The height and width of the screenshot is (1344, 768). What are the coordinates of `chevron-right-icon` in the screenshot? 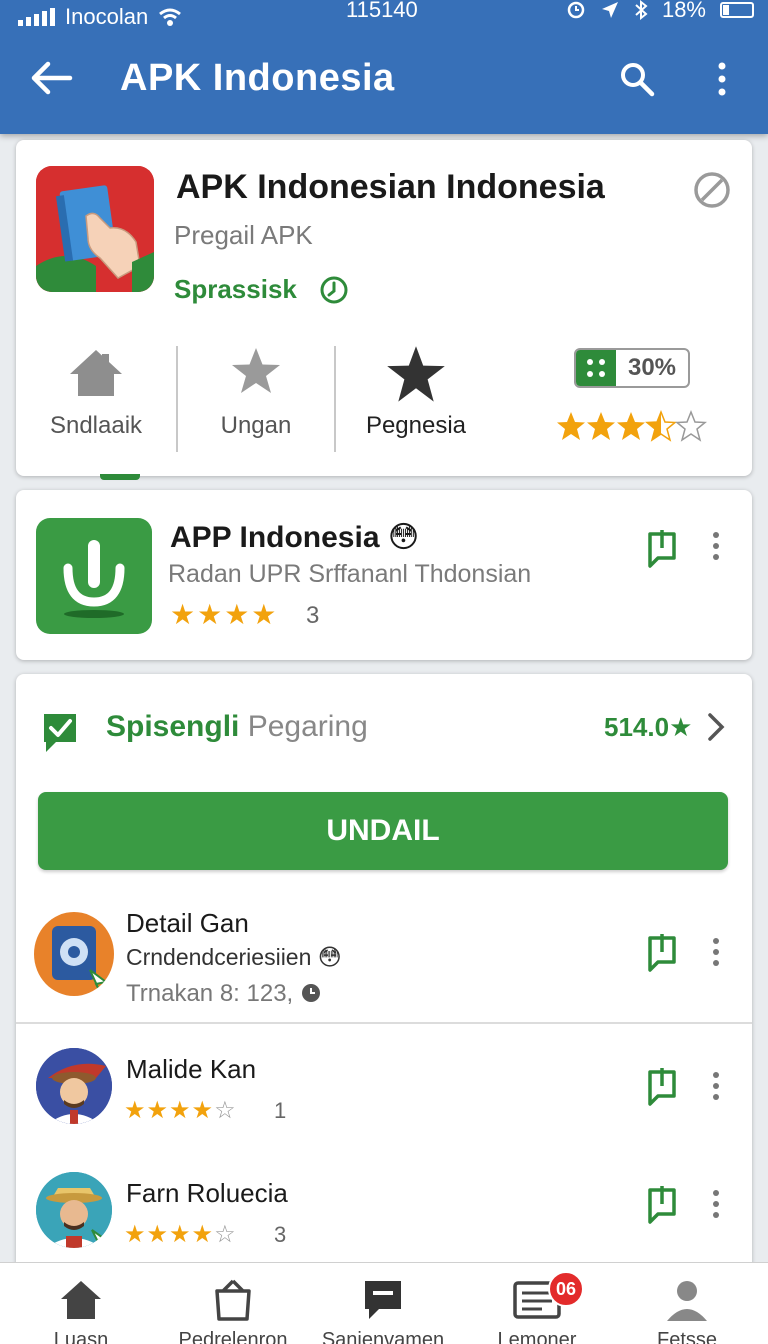 It's located at (716, 727).